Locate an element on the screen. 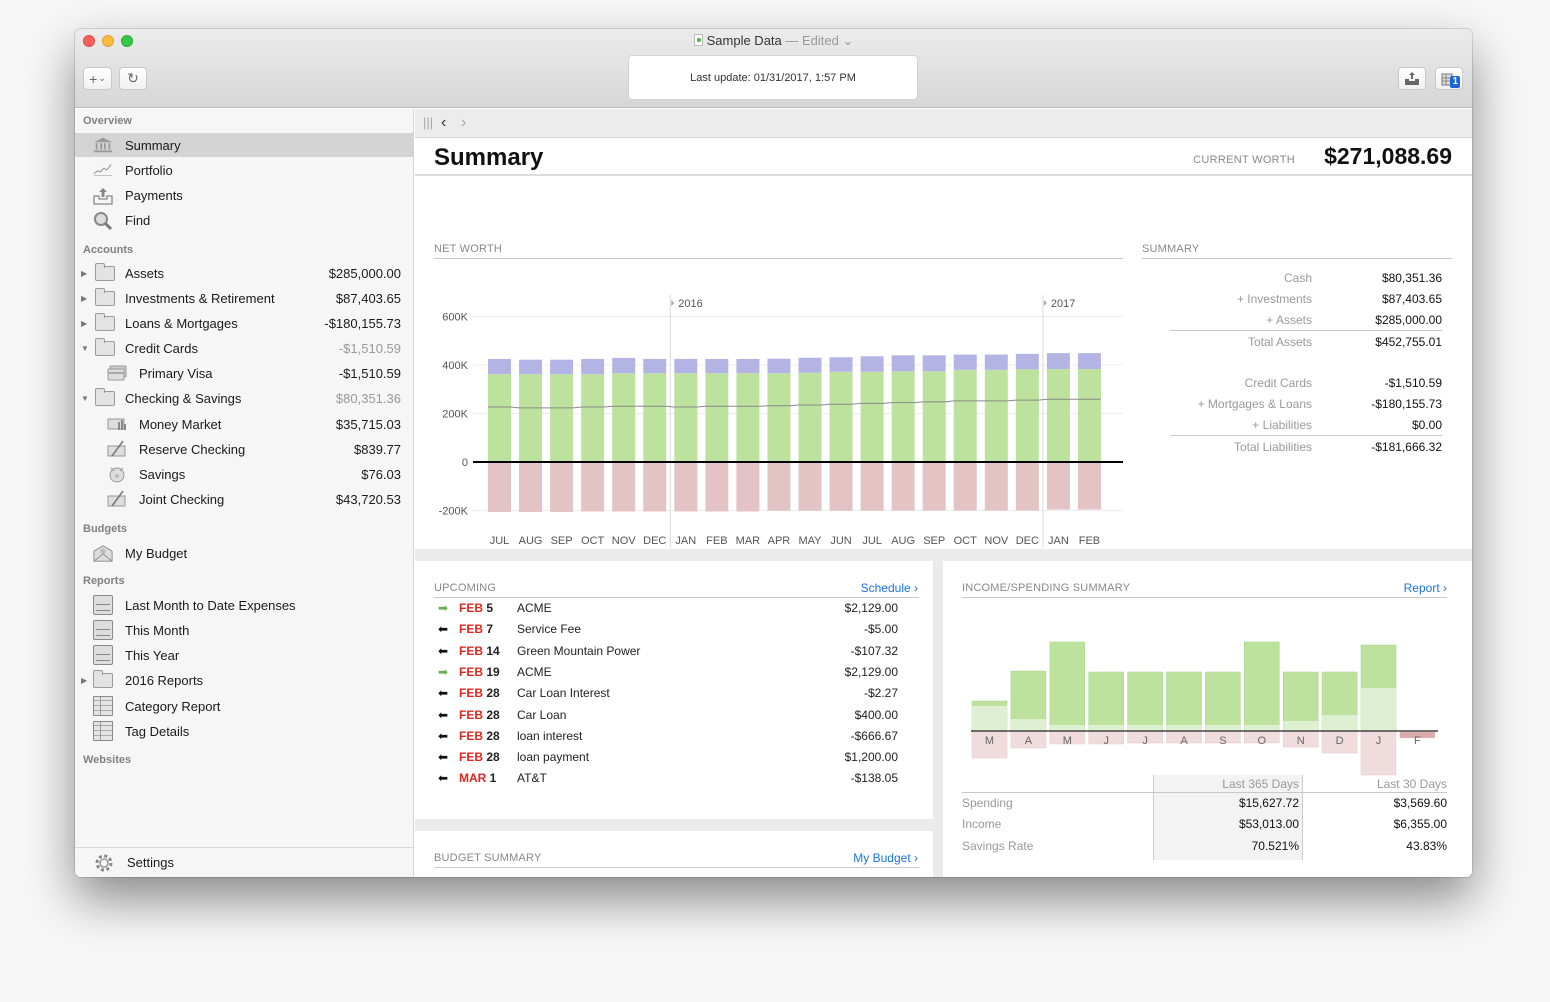 The height and width of the screenshot is (1002, 1550). summary-value: -$1,510.59 is located at coordinates (1413, 383).